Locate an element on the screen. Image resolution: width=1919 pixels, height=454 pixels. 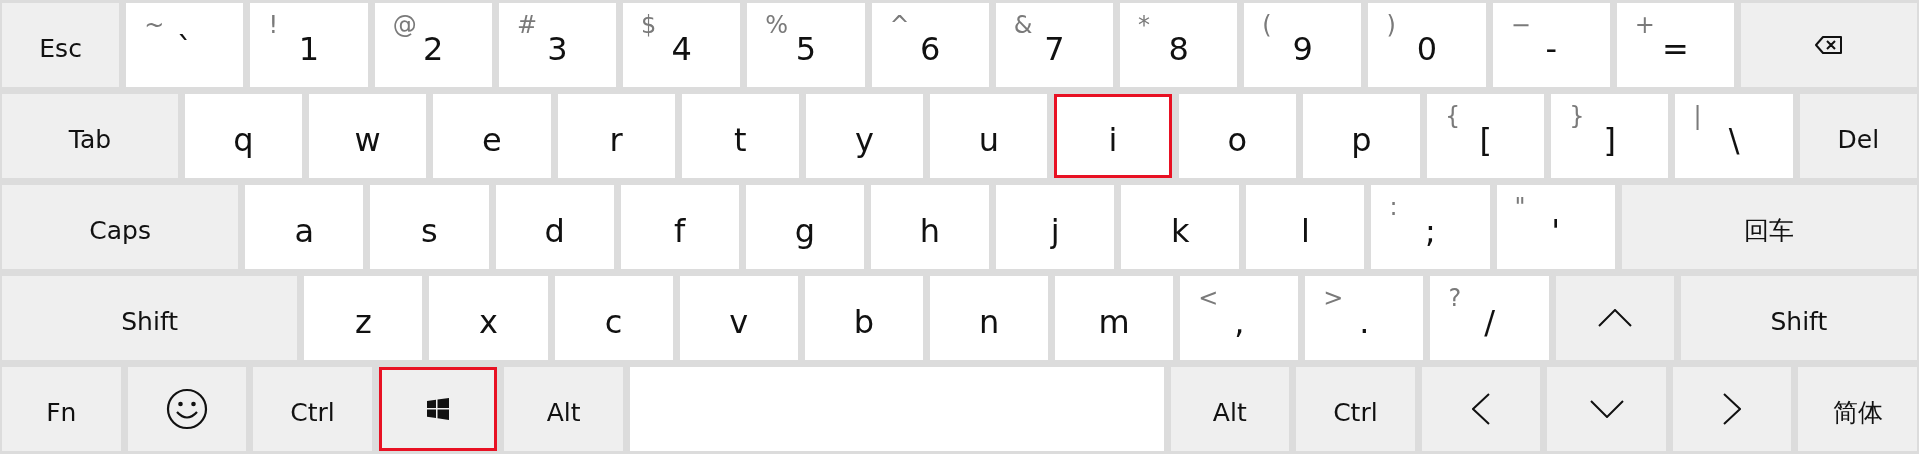
character-key: # 3 is located at coordinates (557, 45).